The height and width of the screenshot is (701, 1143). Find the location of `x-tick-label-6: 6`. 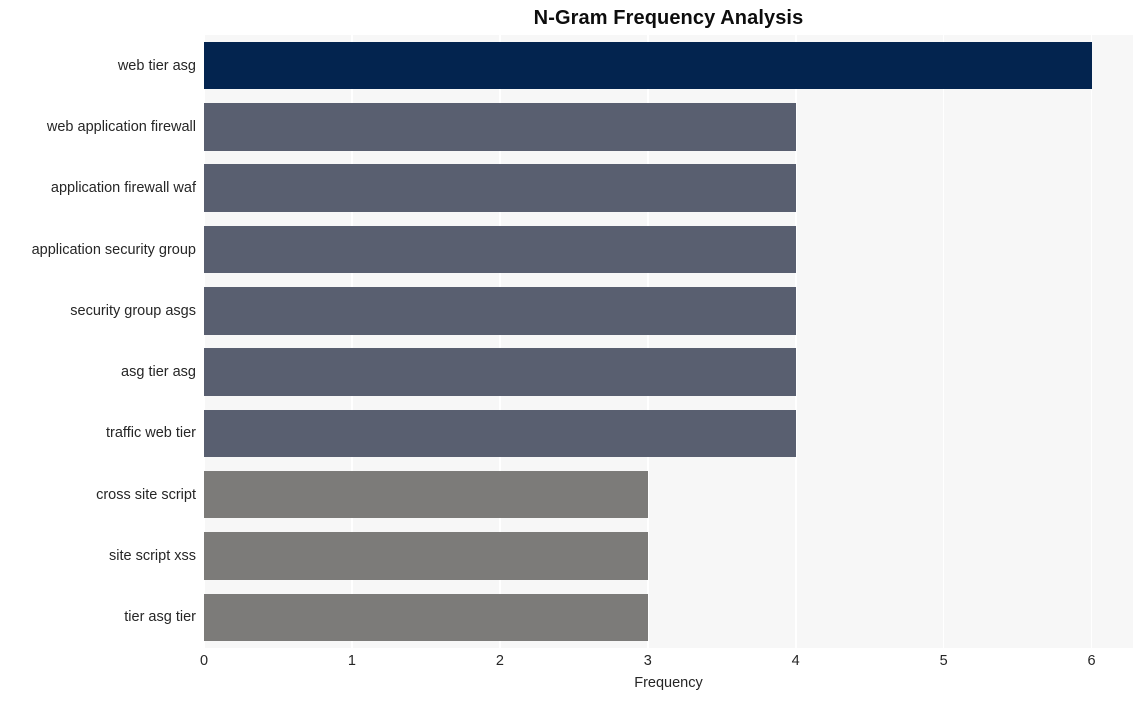

x-tick-label-6: 6 is located at coordinates (1091, 661).